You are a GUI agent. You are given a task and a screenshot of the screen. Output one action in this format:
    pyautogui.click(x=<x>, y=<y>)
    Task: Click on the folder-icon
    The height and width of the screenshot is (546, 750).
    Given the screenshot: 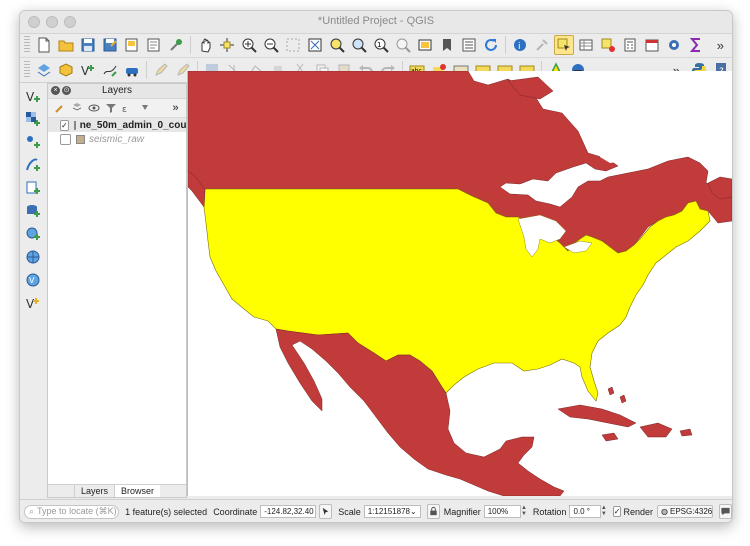 What is the action you would take?
    pyautogui.click(x=66, y=46)
    